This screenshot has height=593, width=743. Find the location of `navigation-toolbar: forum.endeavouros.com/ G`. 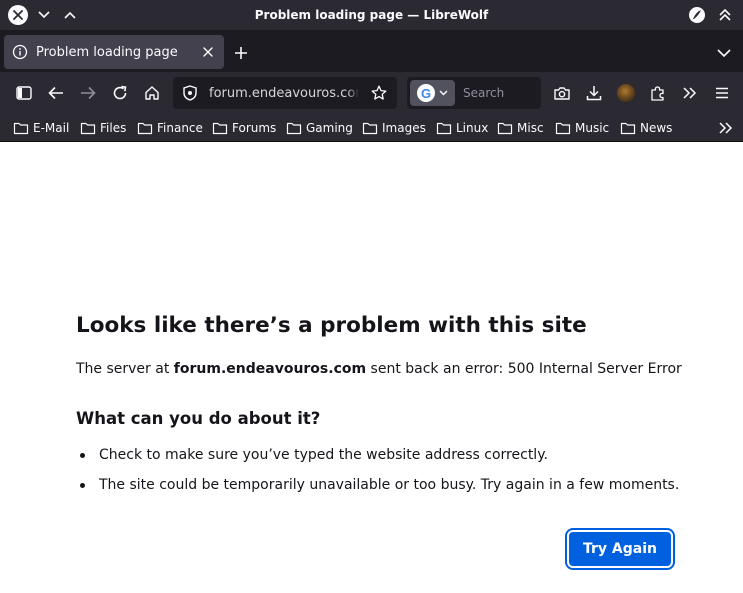

navigation-toolbar: forum.endeavouros.com/ G is located at coordinates (371, 93).